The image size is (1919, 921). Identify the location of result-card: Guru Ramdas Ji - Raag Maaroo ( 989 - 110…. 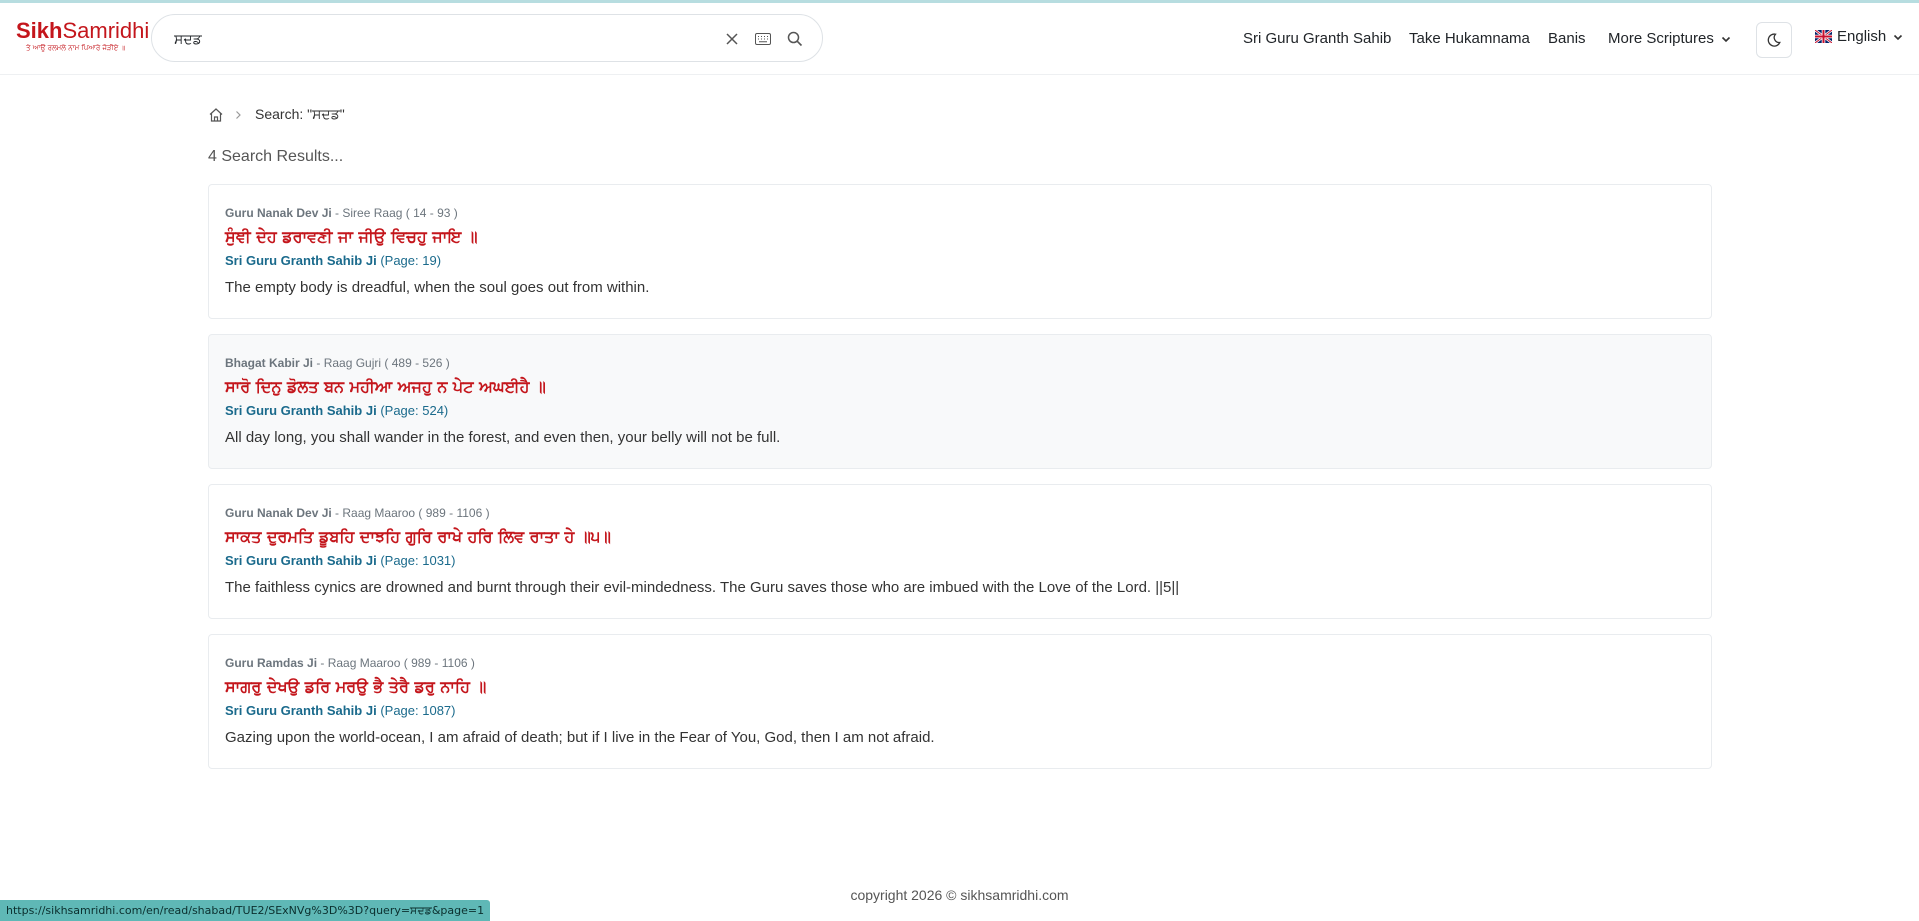
(960, 701).